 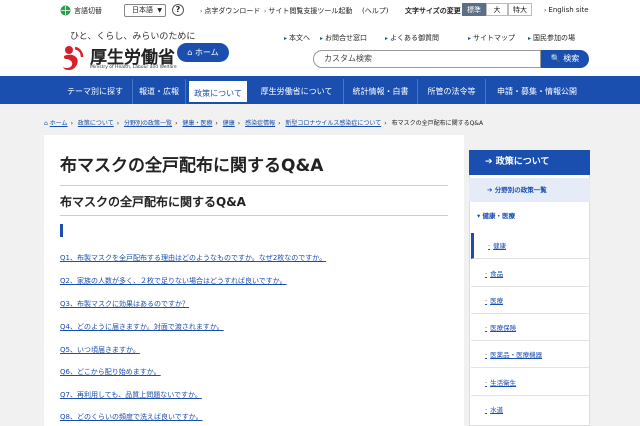 What do you see at coordinates (110, 372) in the screenshot?
I see `qa-link-6: Q6、どこから配り始めますか。` at bounding box center [110, 372].